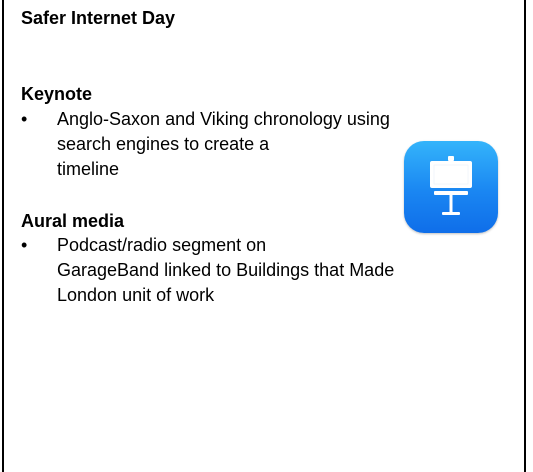  I want to click on page-title: Safer Internet Day, so click(98, 18).